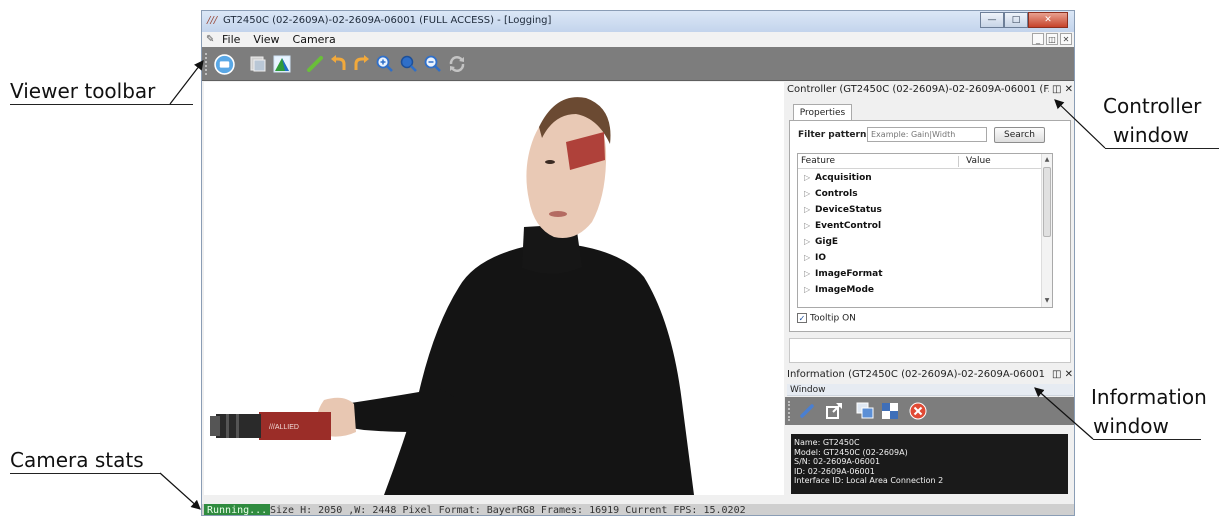  I want to click on window-controls: — □ ✕, so click(1024, 20).